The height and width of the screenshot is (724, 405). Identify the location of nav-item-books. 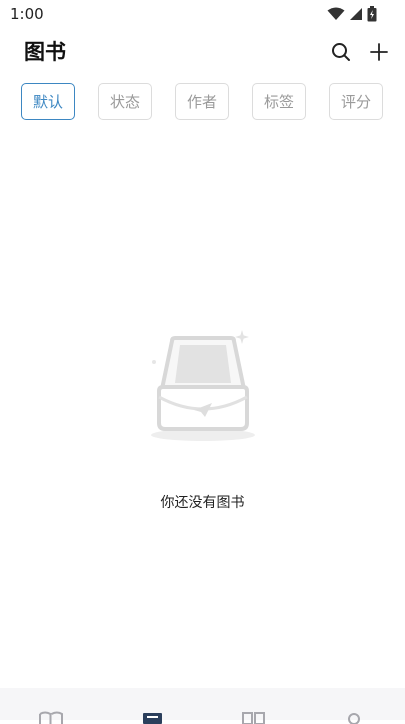
(153, 717).